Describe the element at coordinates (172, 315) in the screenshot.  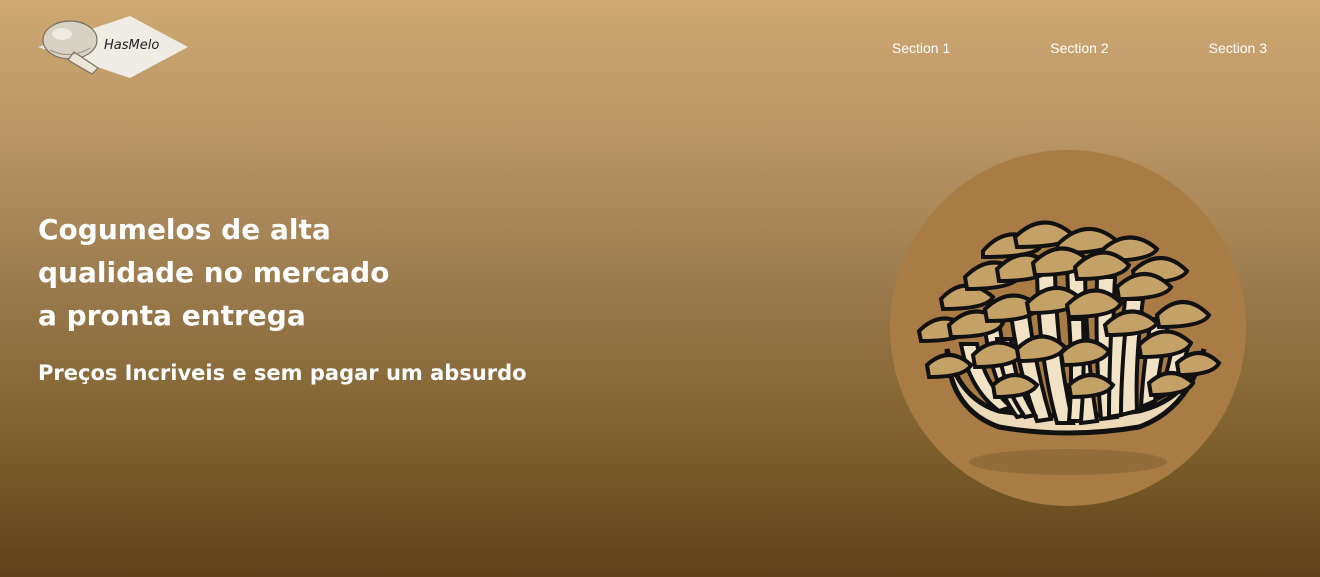
I see `hero-title-line-3: a pronta entrega` at that location.